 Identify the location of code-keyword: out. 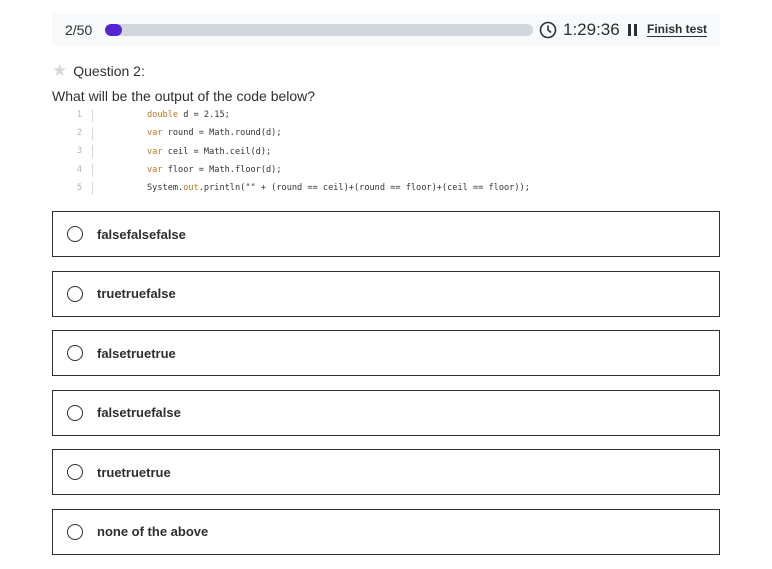
(191, 188).